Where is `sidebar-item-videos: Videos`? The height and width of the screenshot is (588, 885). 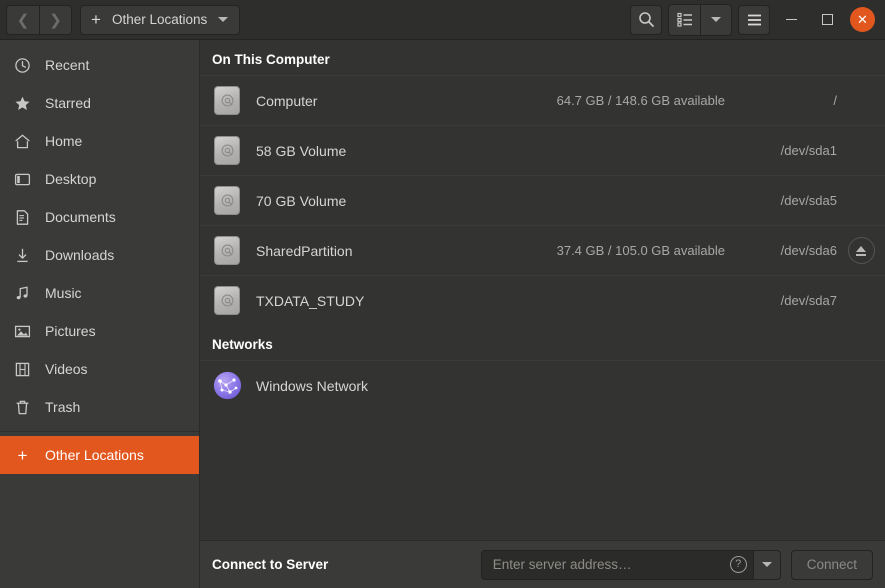
sidebar-item-videos: Videos is located at coordinates (99, 369).